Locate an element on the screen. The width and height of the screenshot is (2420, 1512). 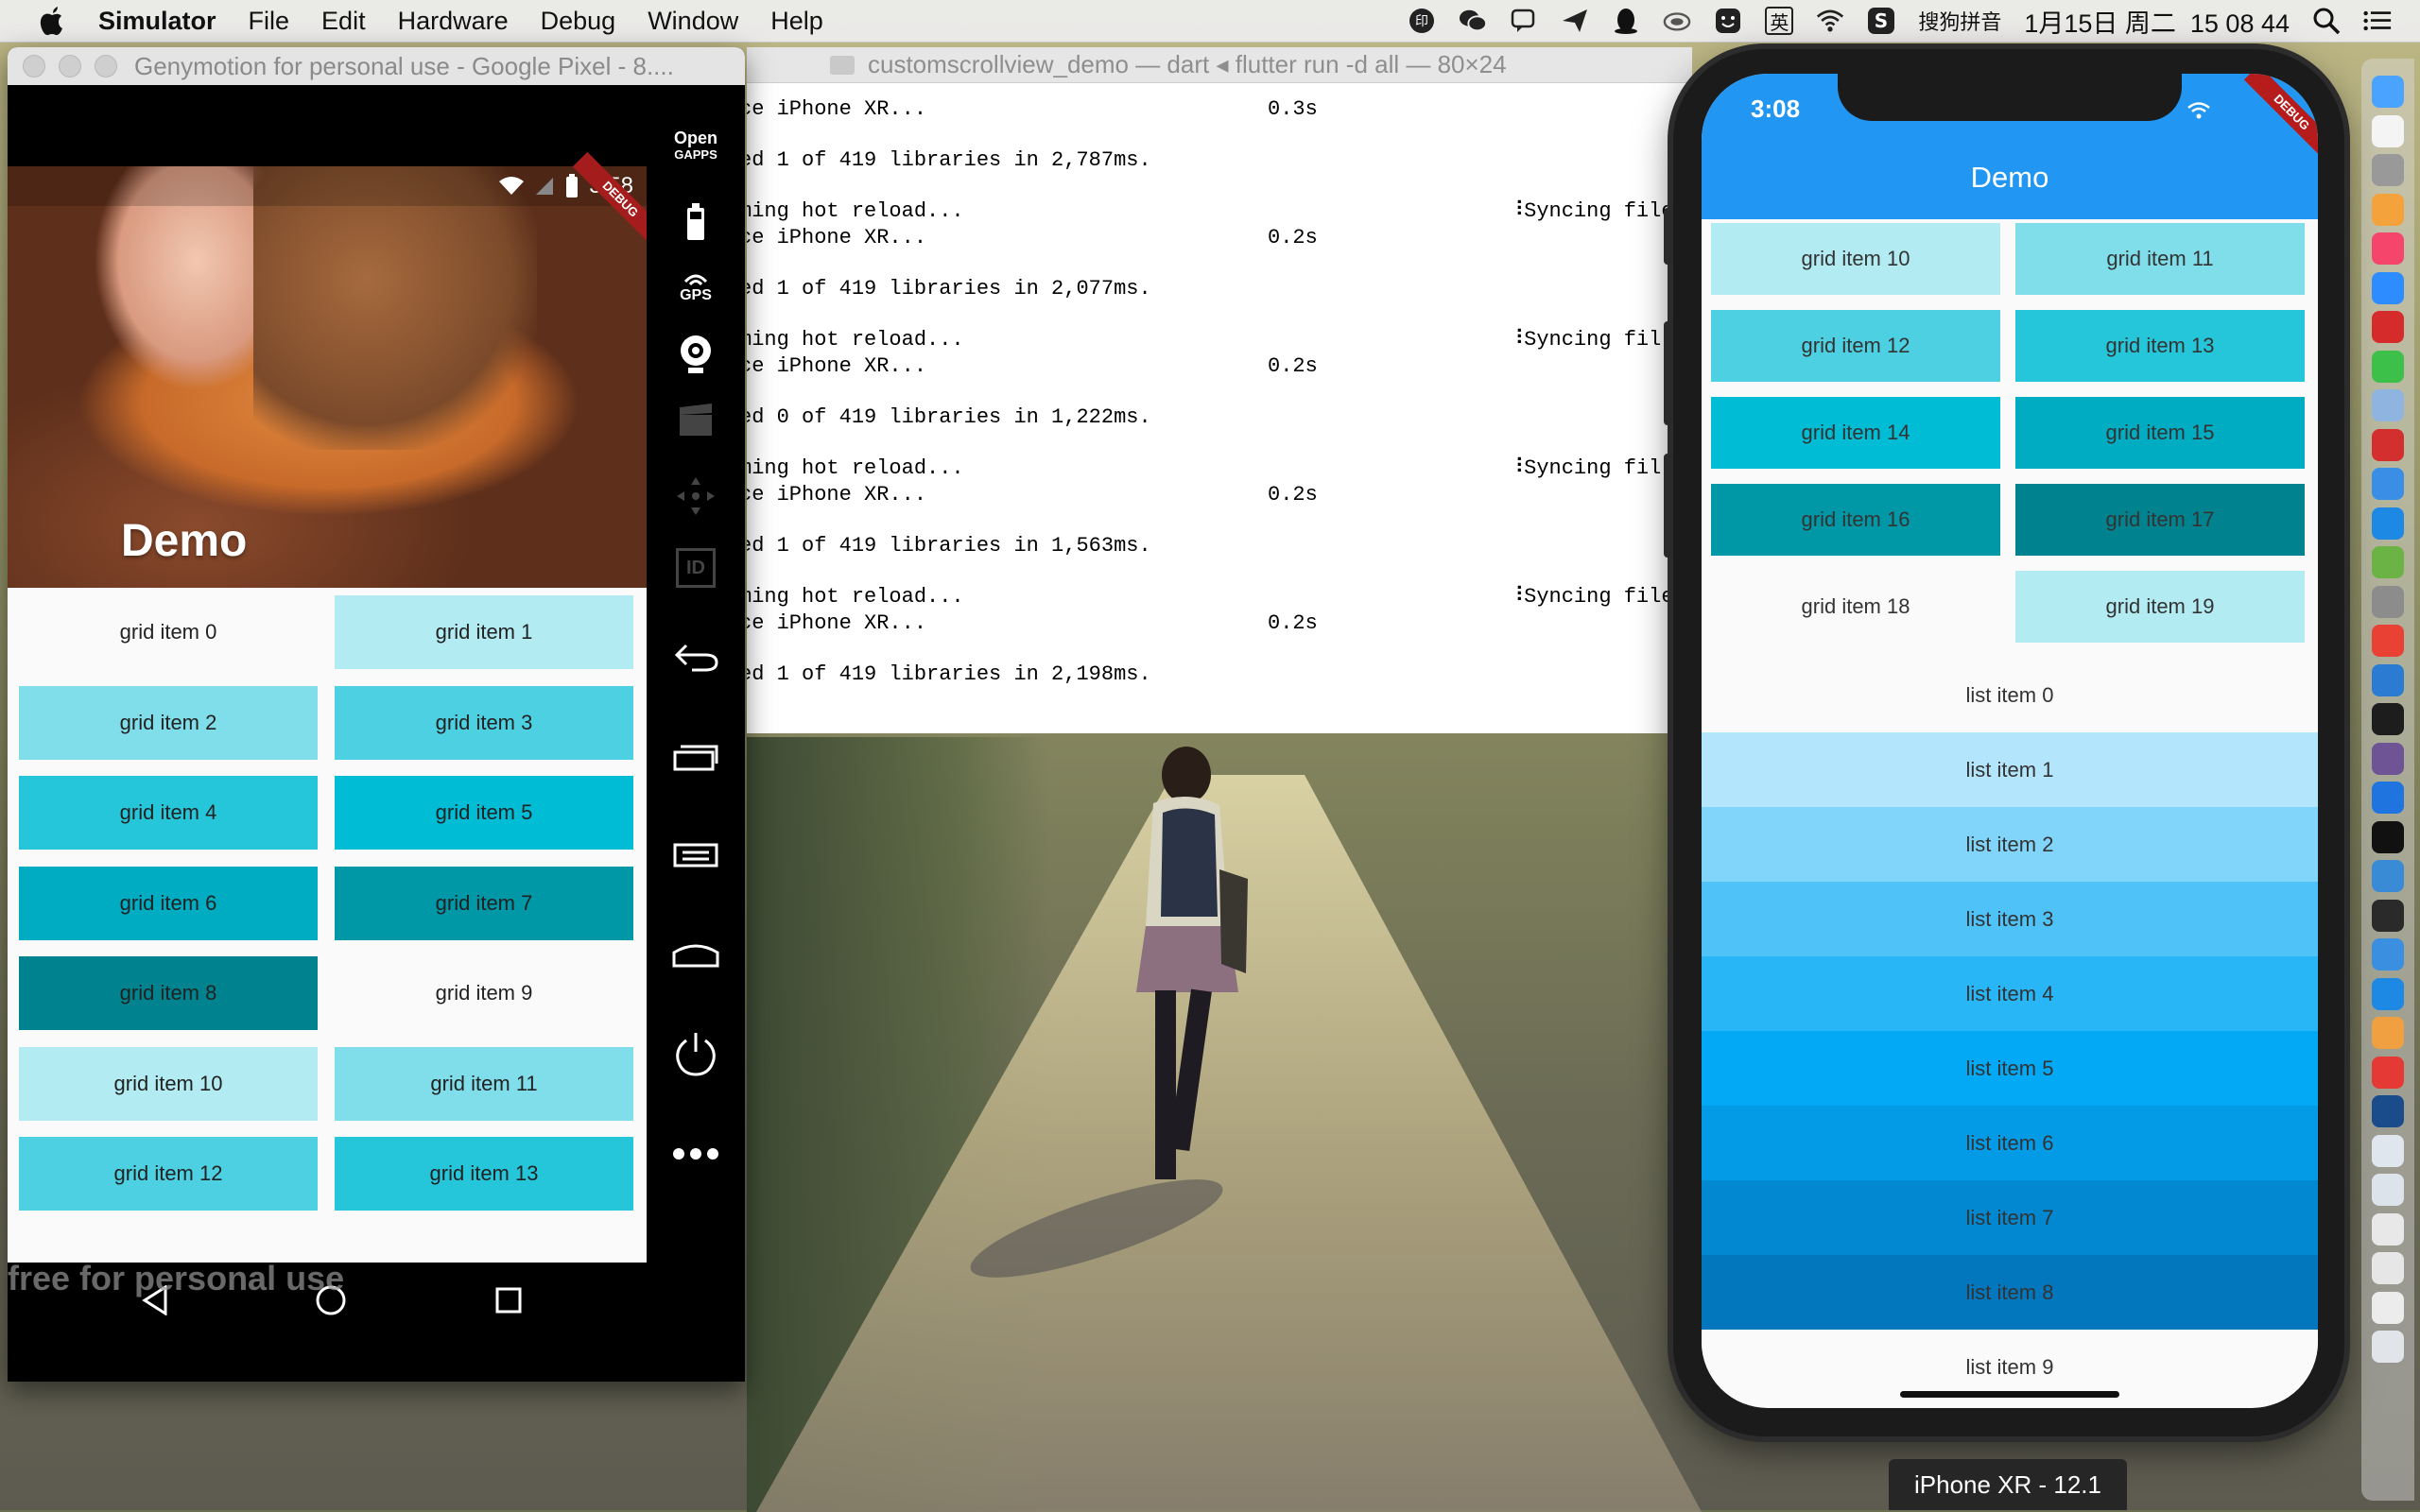
photos-icon is located at coordinates (2388, 209).